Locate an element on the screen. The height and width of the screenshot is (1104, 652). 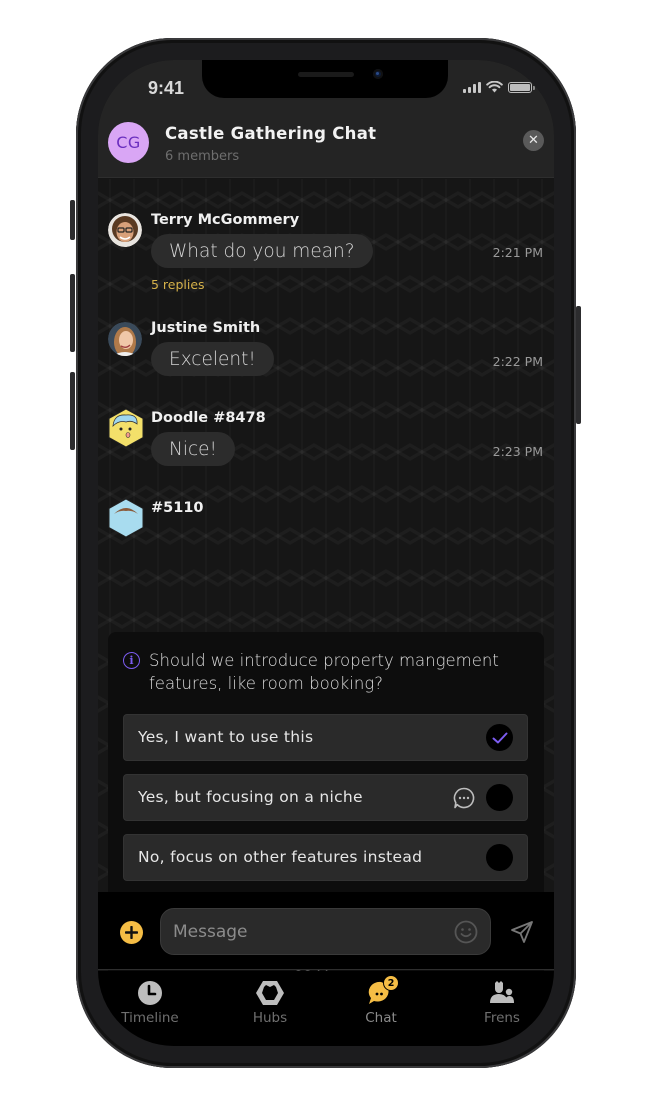
poll-option-label: No, focus on other features instead is located at coordinates (280, 857).